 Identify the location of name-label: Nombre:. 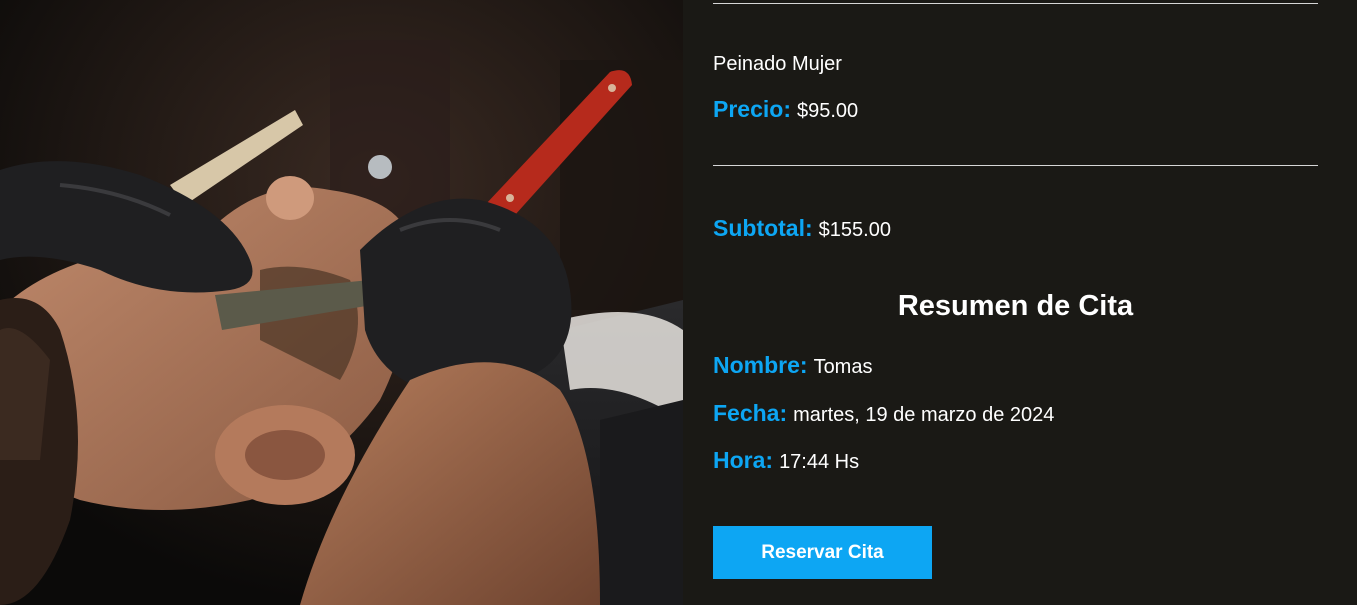
(760, 365).